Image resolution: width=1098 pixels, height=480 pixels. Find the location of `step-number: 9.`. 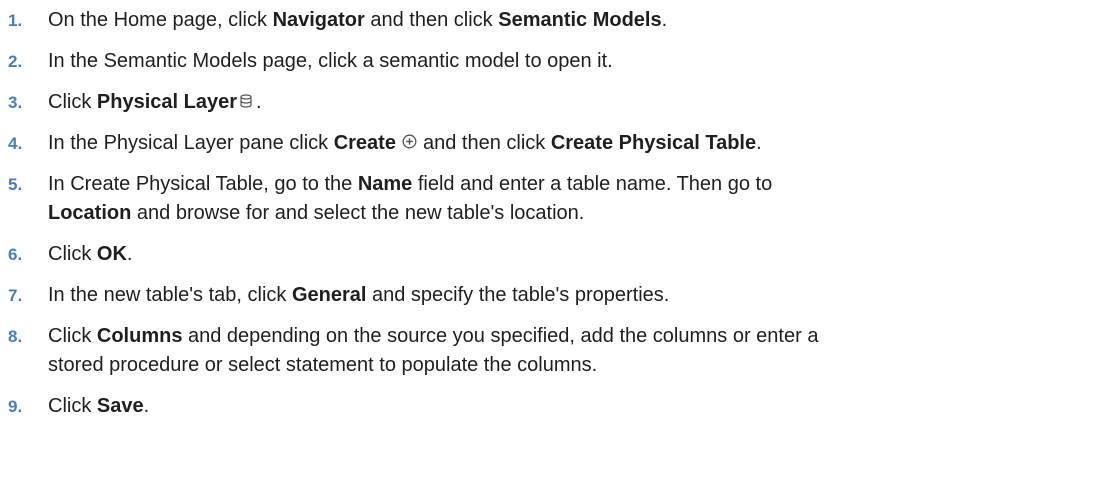

step-number: 9. is located at coordinates (15, 406).